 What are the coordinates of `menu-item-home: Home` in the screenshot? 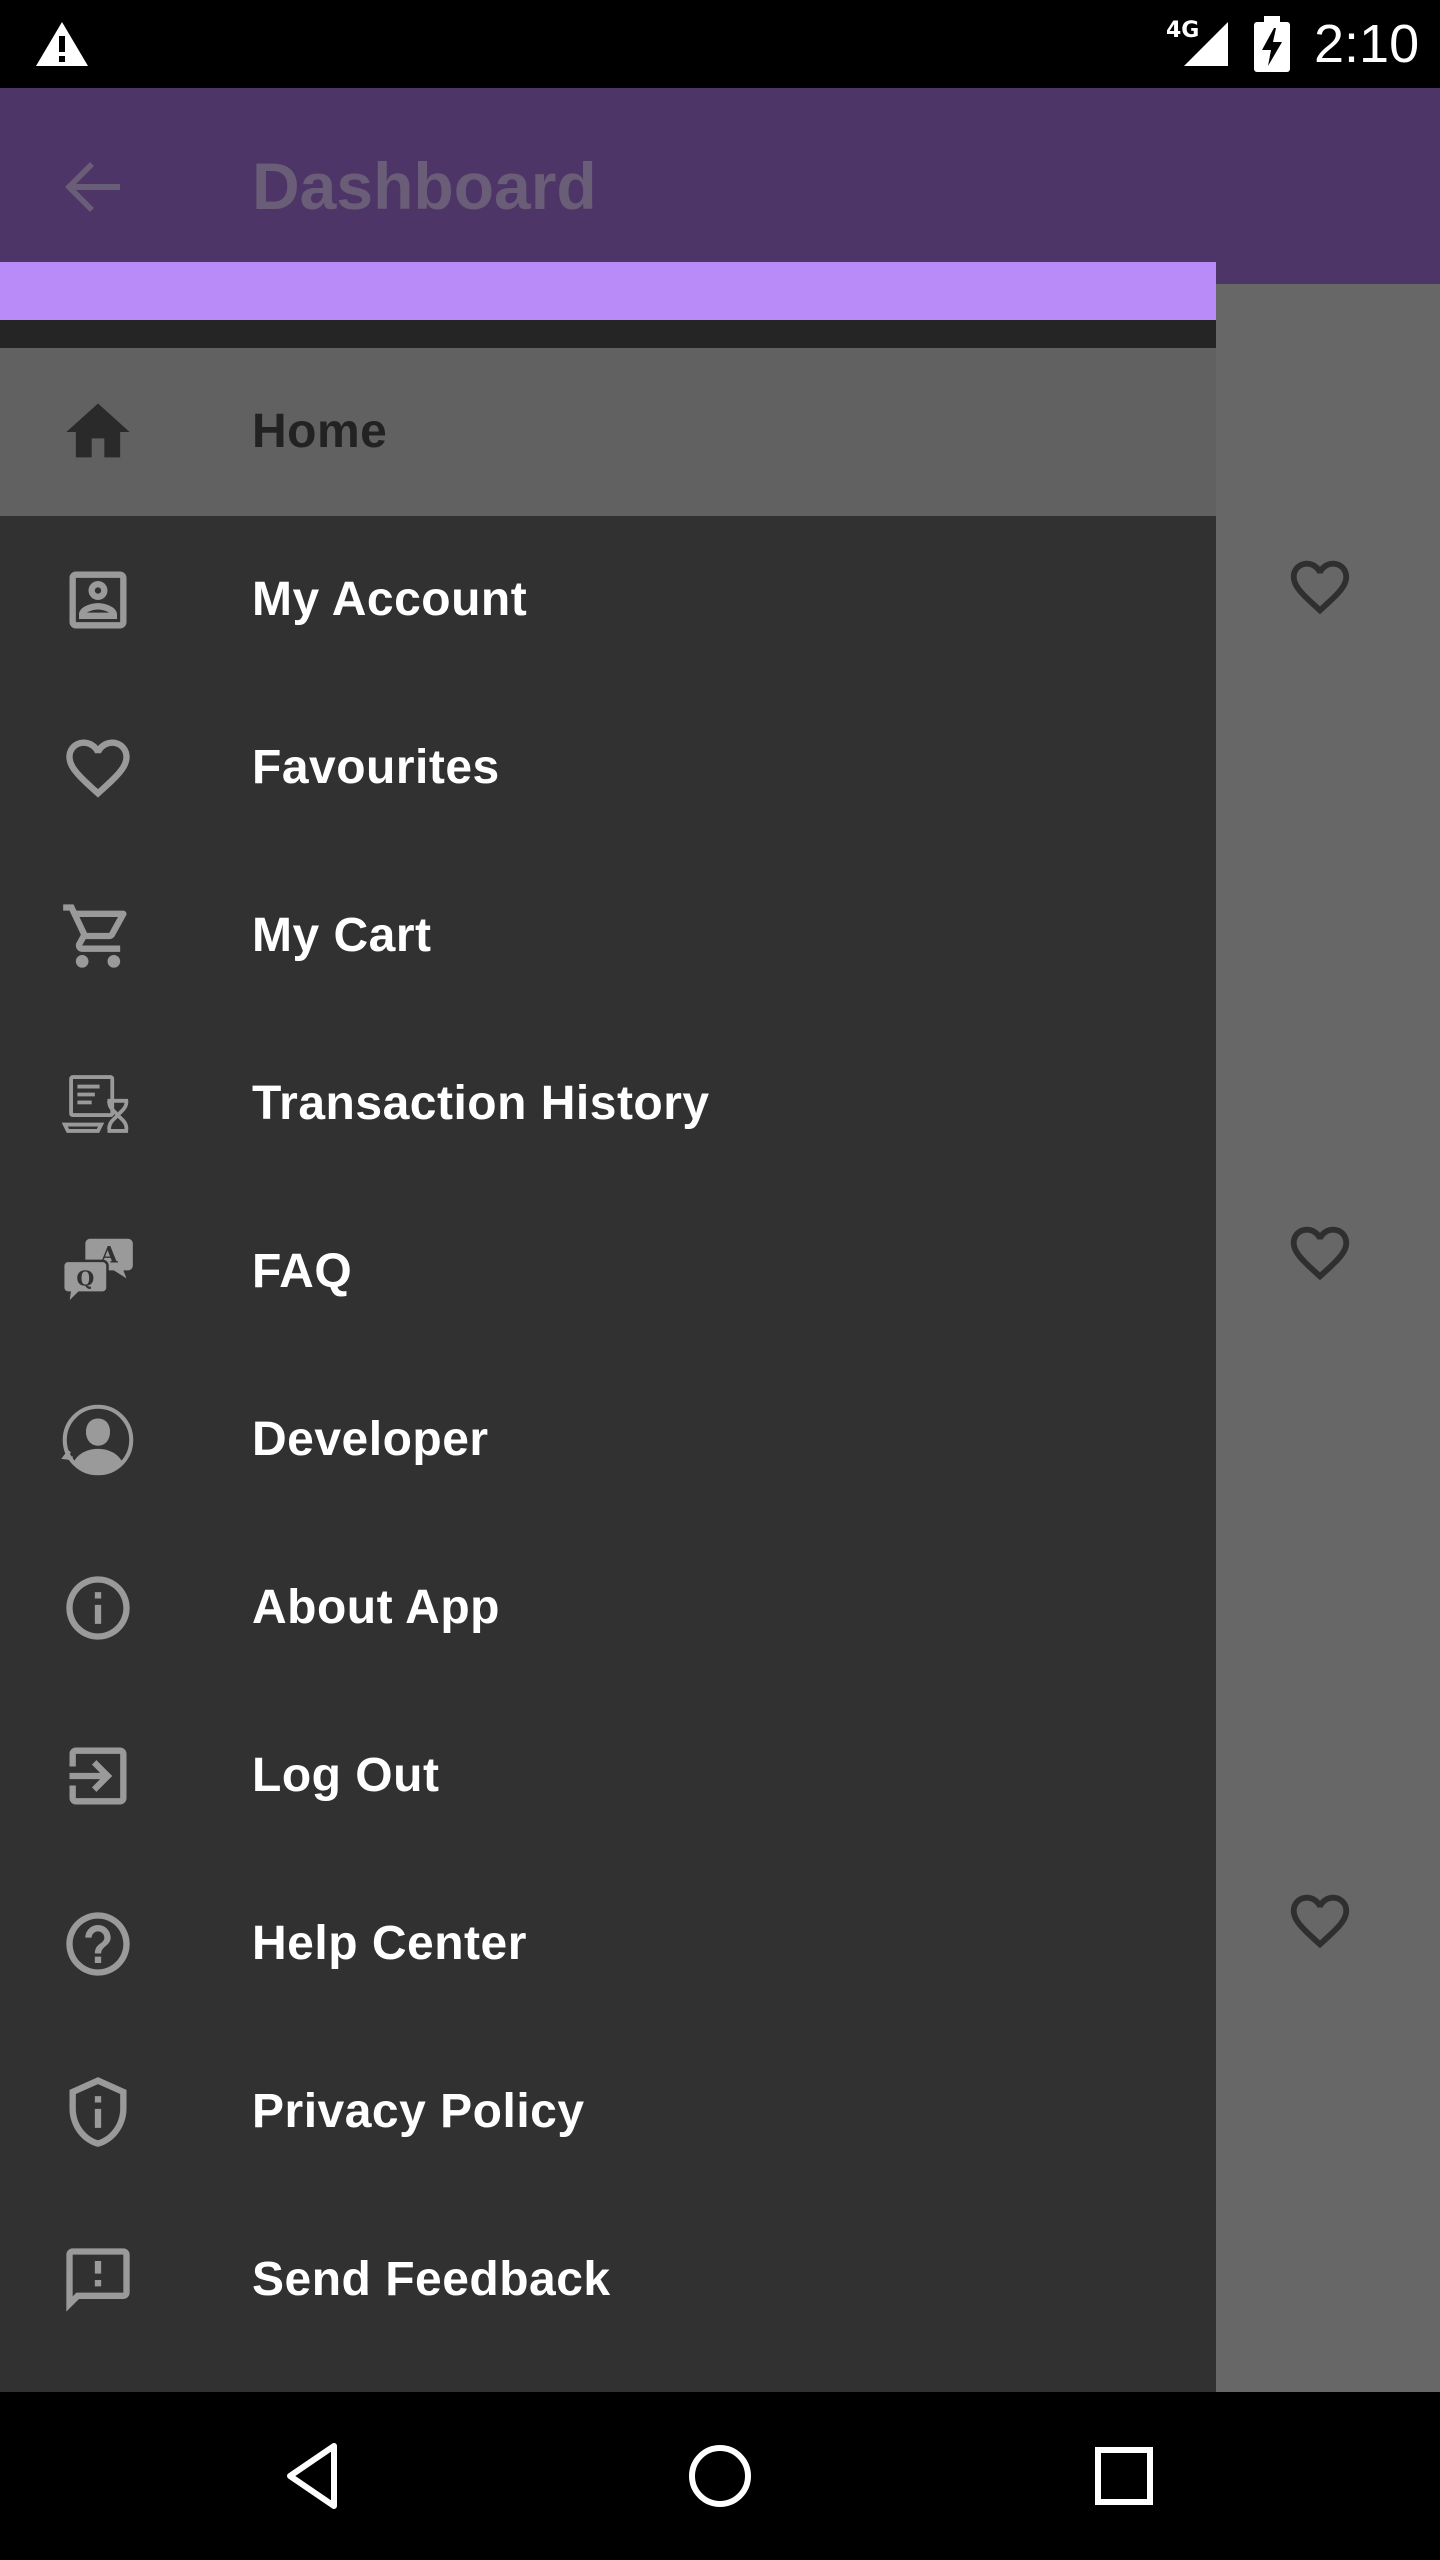 It's located at (608, 432).